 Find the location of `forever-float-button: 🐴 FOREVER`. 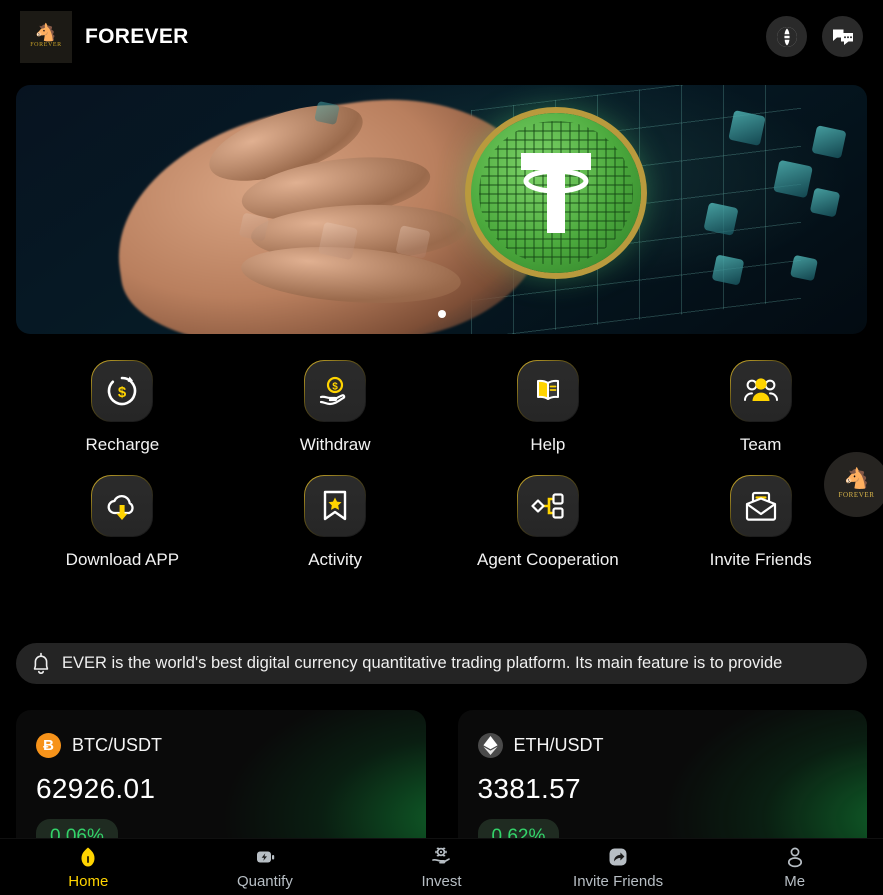

forever-float-button: 🐴 FOREVER is located at coordinates (853, 484).